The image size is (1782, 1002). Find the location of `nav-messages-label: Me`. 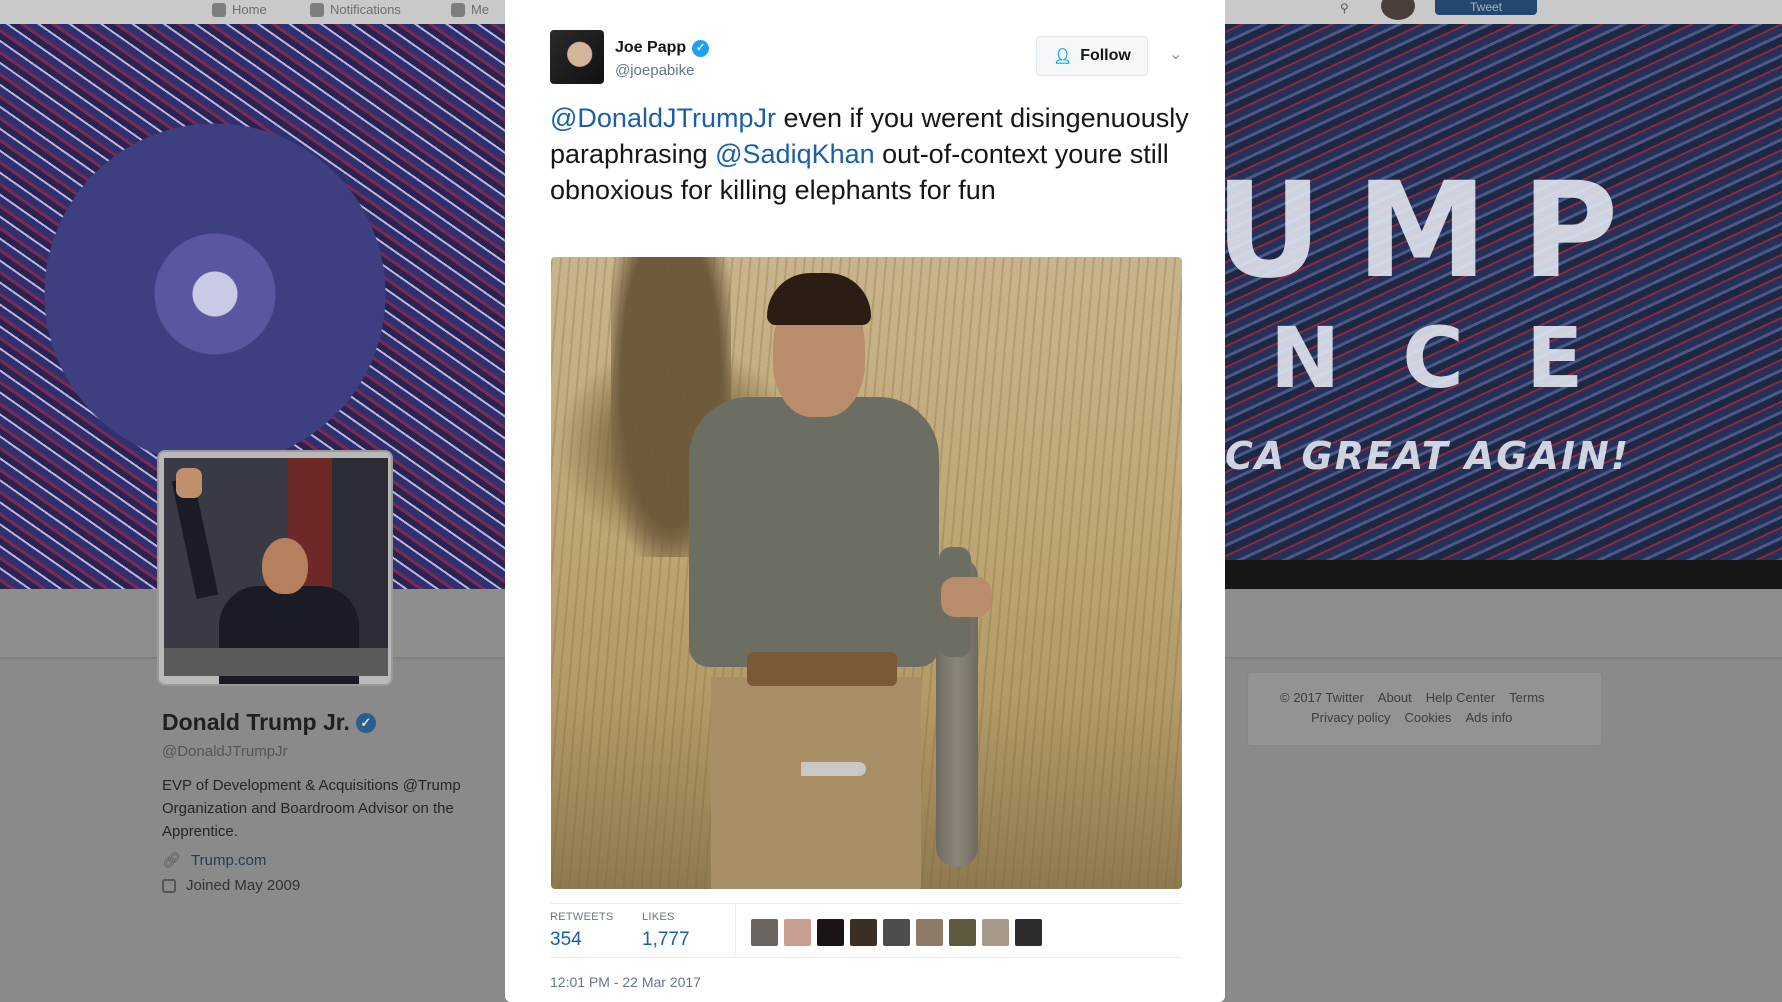

nav-messages-label: Me is located at coordinates (480, 9).